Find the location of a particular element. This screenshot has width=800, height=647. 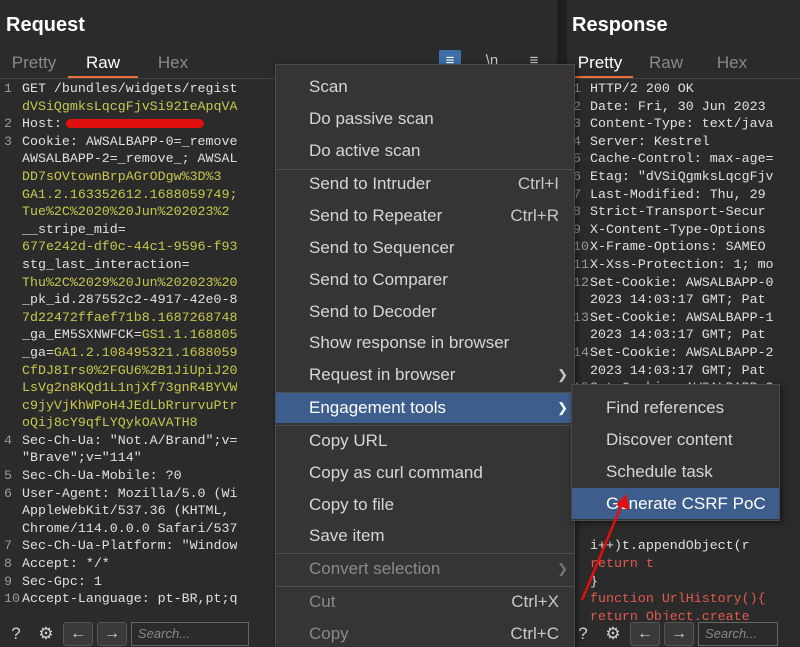

code-text: _ga=GA1.2.108495321.1688059 is located at coordinates (130, 352).